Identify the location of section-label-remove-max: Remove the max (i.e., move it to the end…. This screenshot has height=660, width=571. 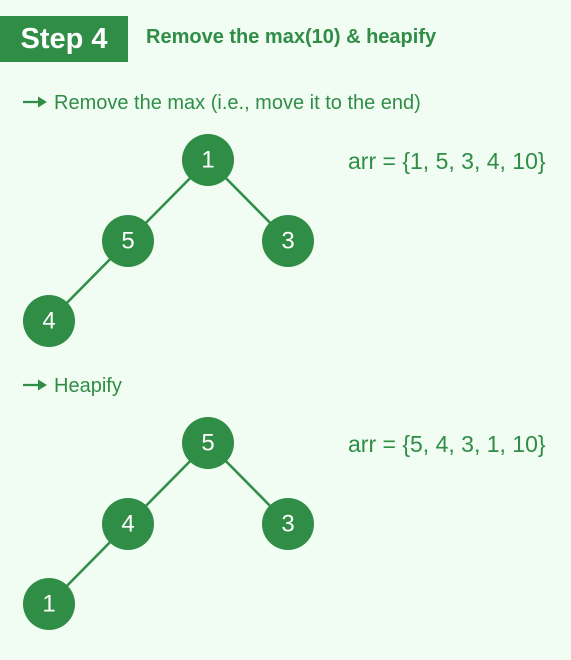
(221, 103).